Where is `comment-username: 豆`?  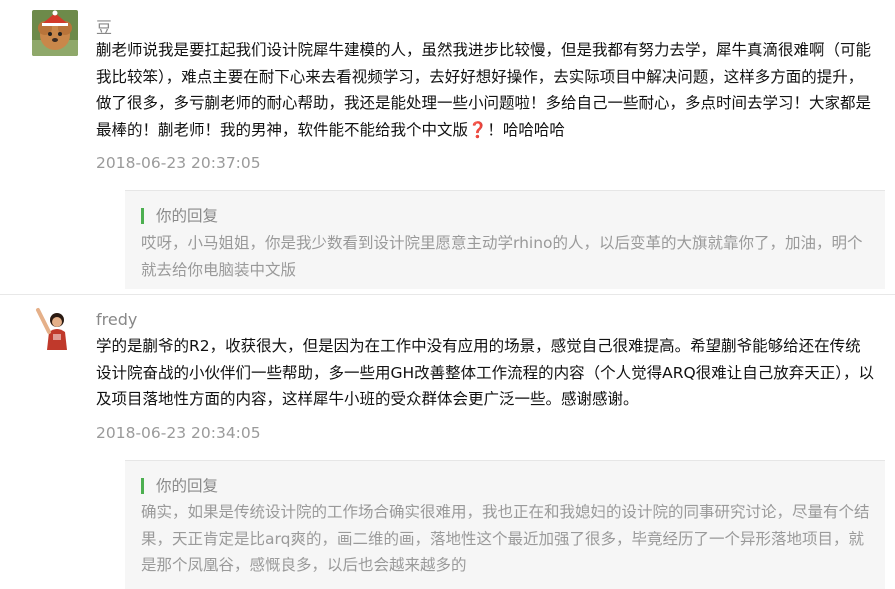 comment-username: 豆 is located at coordinates (104, 27).